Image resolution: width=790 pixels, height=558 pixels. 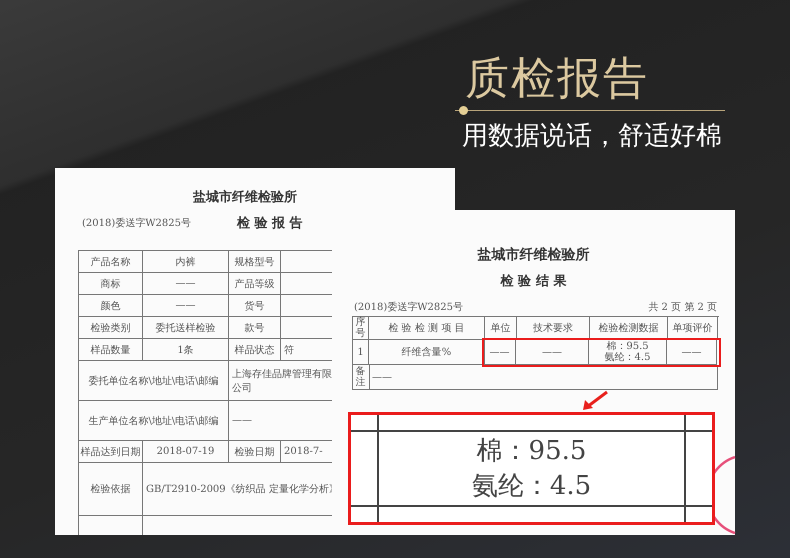 What do you see at coordinates (269, 223) in the screenshot?
I see `document-title: 检 验 报 告` at bounding box center [269, 223].